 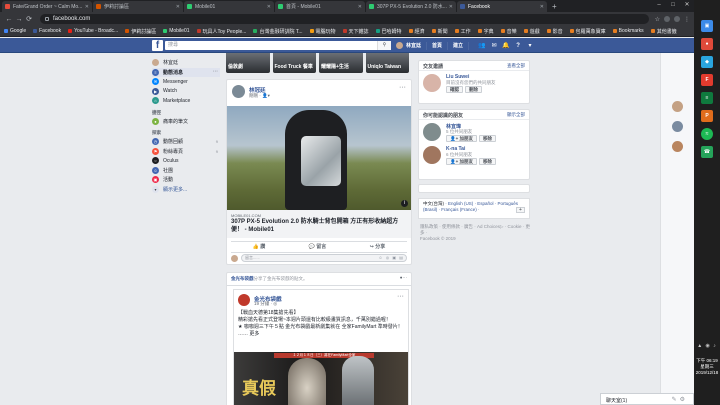 I want to click on help-icon: ?, so click(x=518, y=46).